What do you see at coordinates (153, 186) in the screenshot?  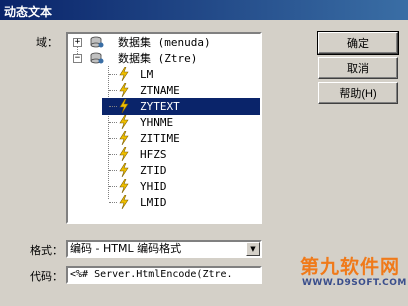 I see `tree-field-label: YHID` at bounding box center [153, 186].